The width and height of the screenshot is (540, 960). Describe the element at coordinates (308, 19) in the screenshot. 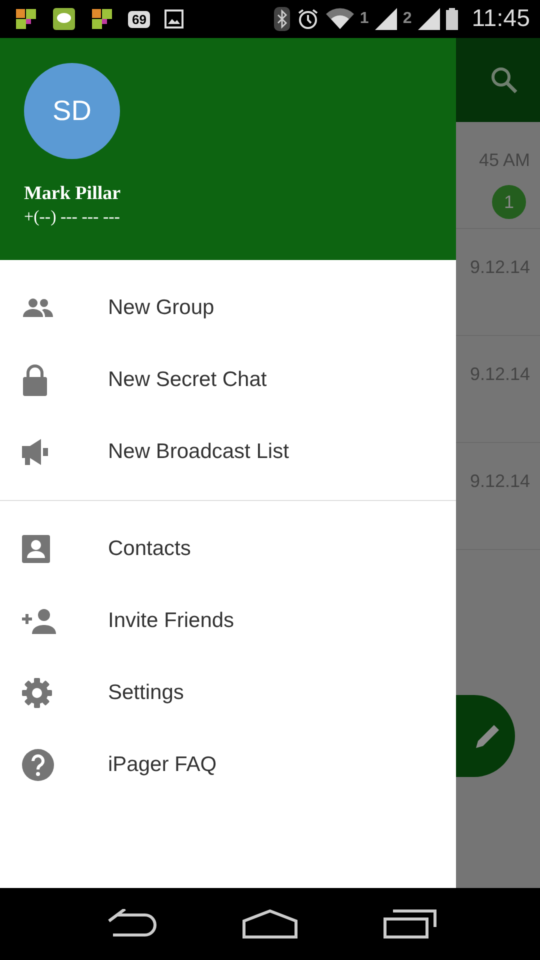

I see `alarm-icon` at that location.